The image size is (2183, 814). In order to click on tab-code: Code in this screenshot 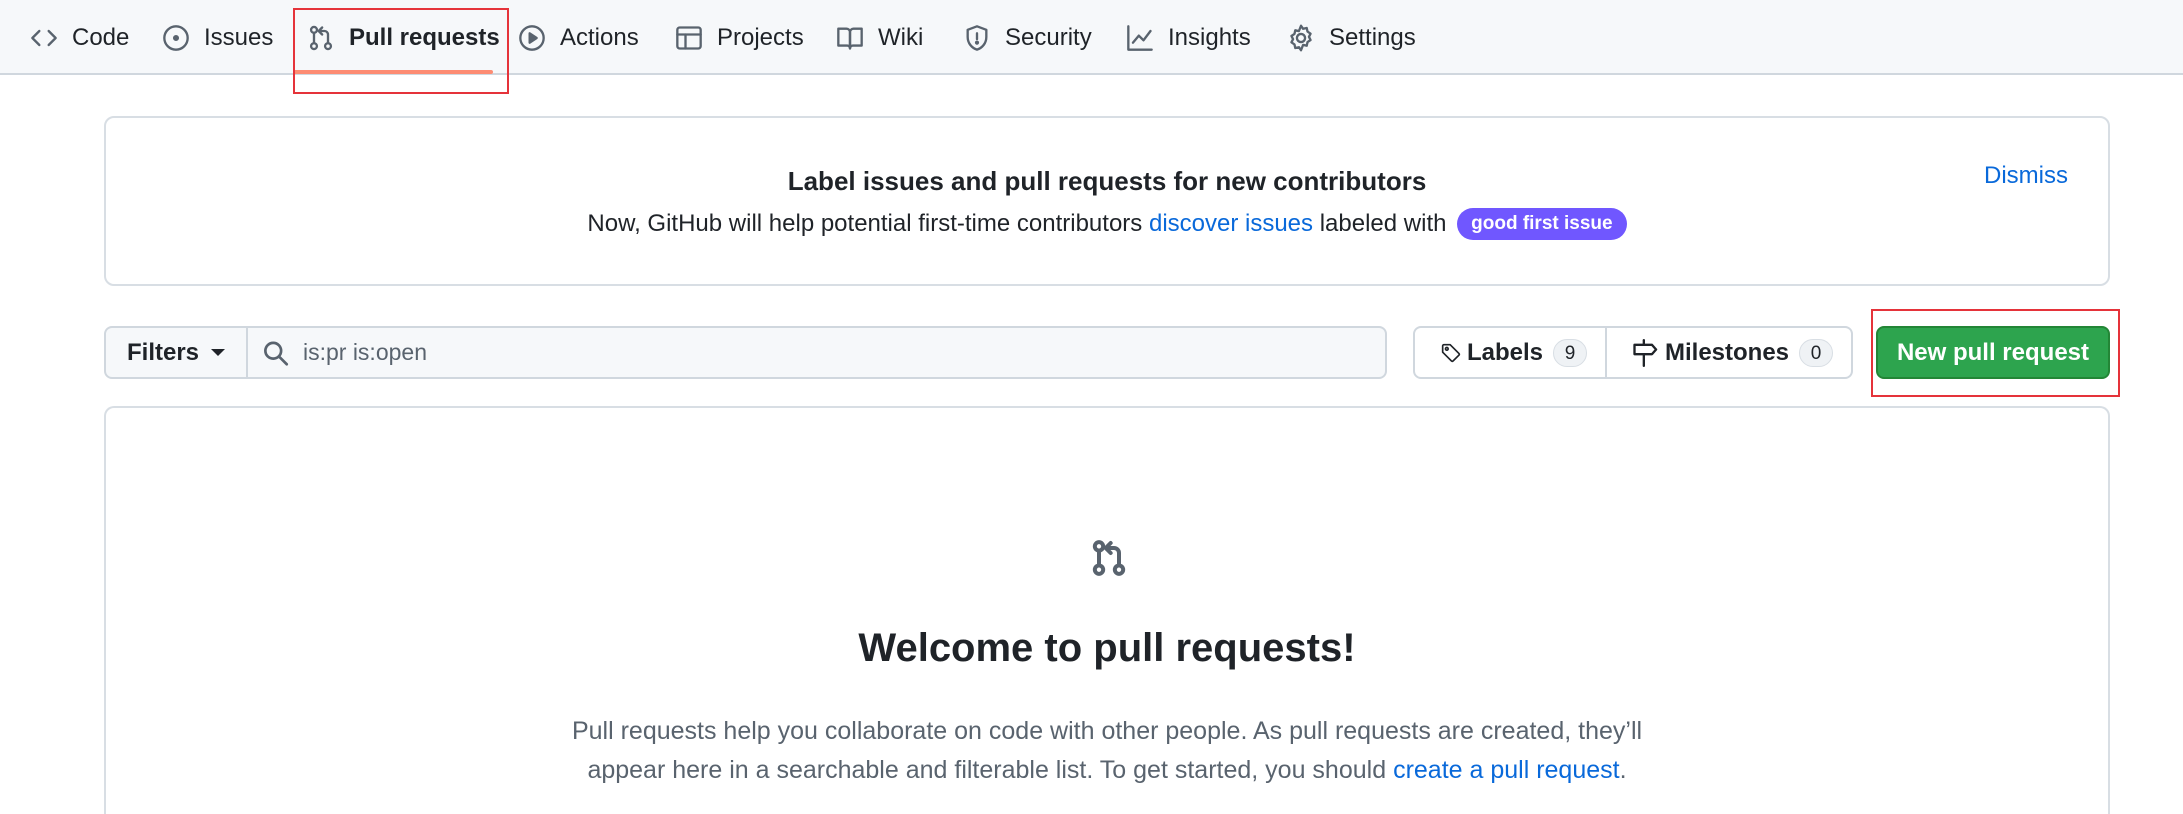, I will do `click(79, 37)`.